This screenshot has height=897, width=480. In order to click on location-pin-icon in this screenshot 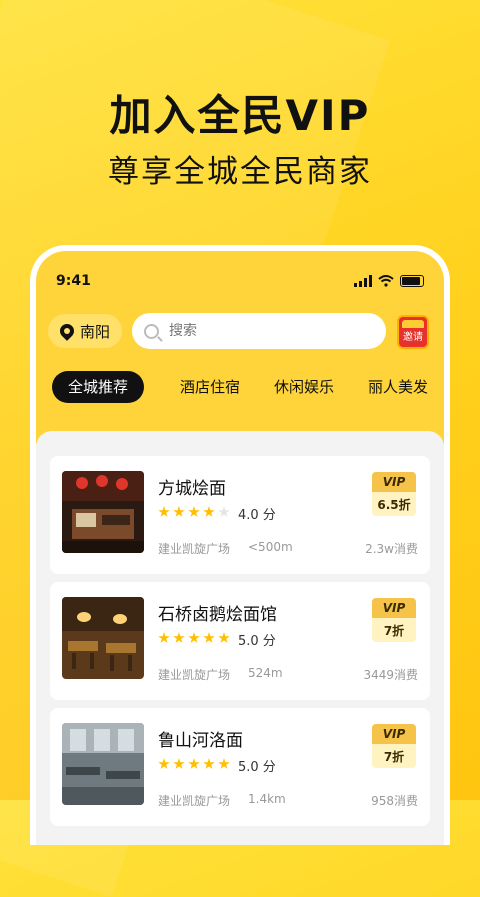, I will do `click(67, 331)`.